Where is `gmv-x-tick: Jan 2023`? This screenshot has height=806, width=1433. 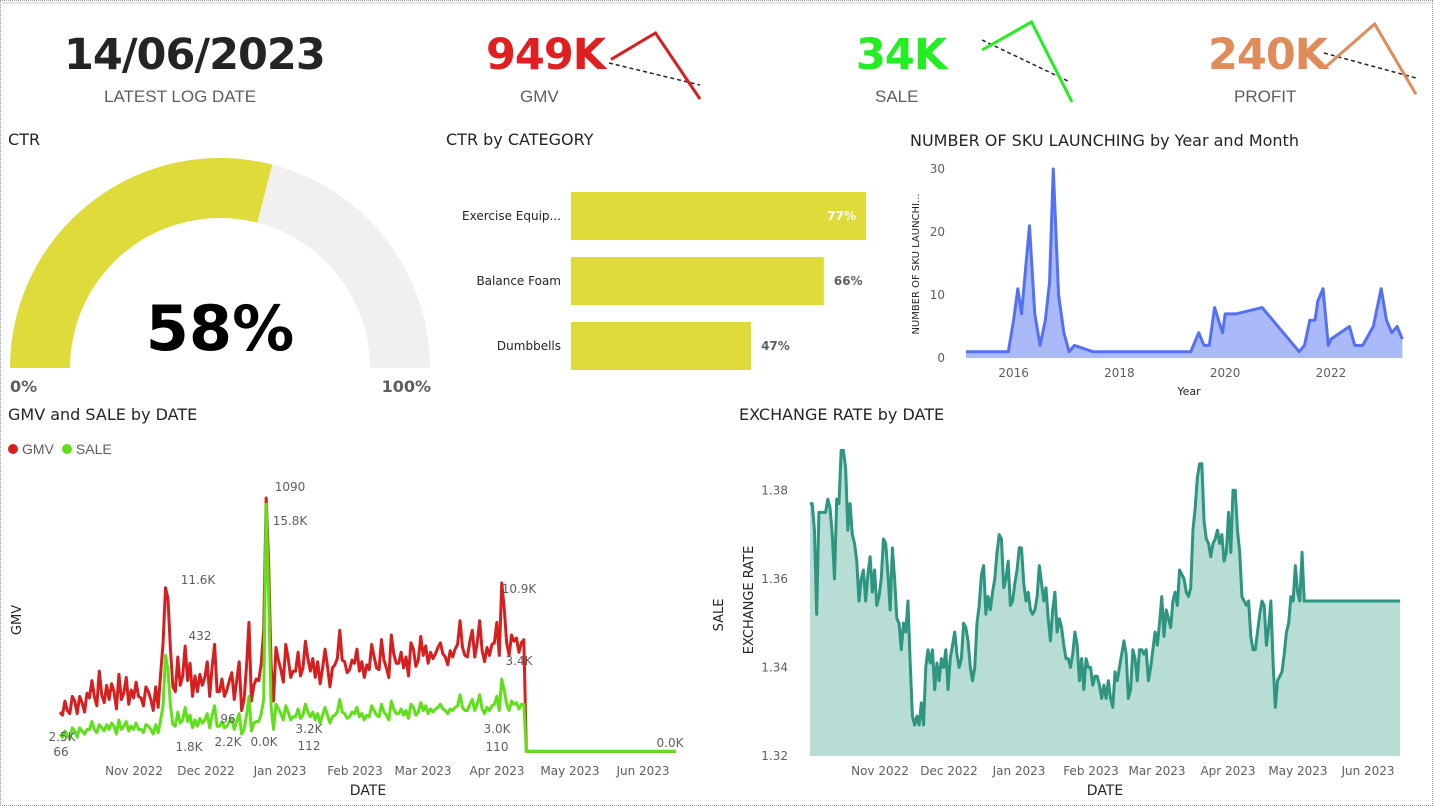
gmv-x-tick: Jan 2023 is located at coordinates (280, 771).